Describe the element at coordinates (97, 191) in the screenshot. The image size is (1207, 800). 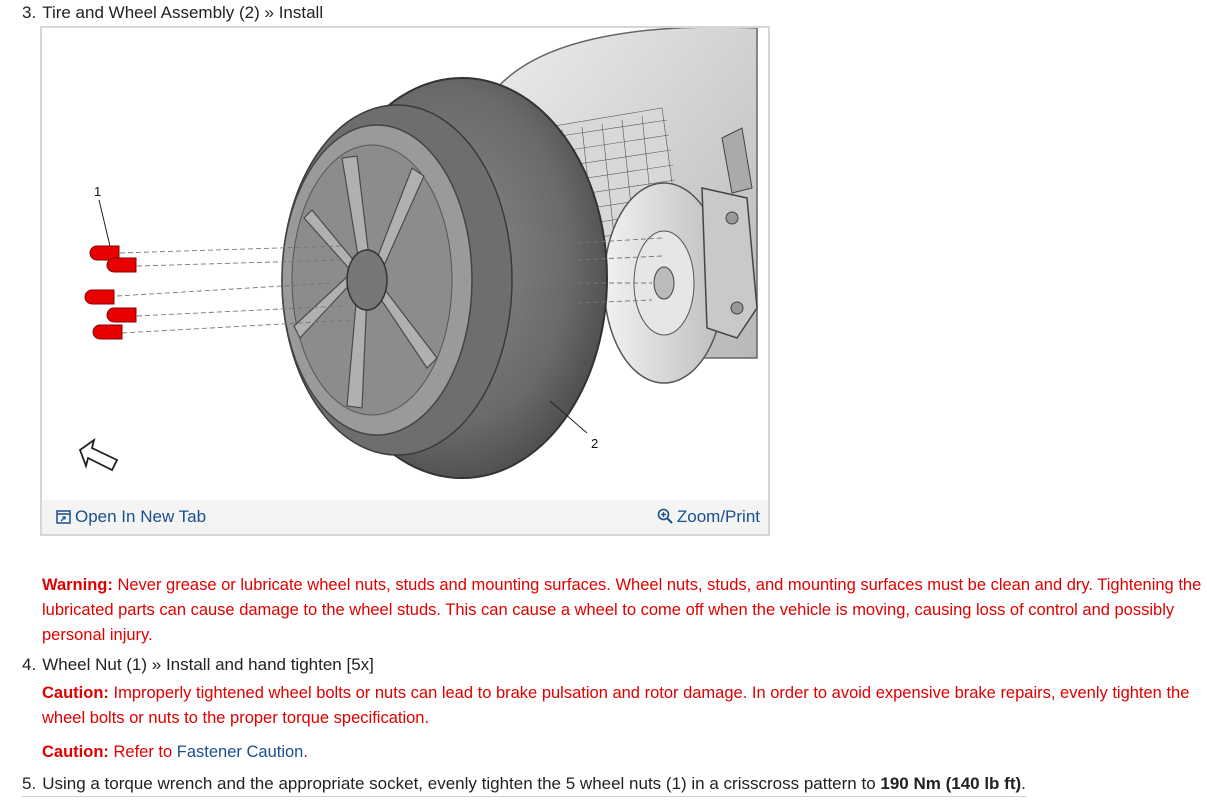
I see `callout-1-label: 1` at that location.